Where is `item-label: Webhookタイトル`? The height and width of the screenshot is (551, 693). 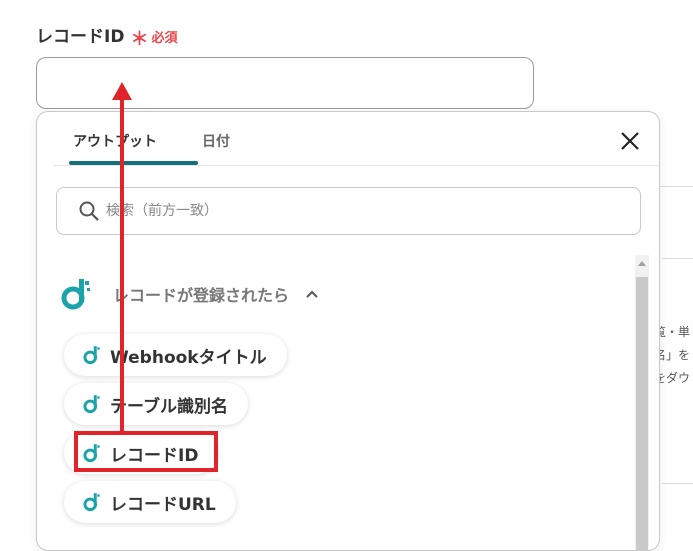 item-label: Webhookタイトル is located at coordinates (188, 357).